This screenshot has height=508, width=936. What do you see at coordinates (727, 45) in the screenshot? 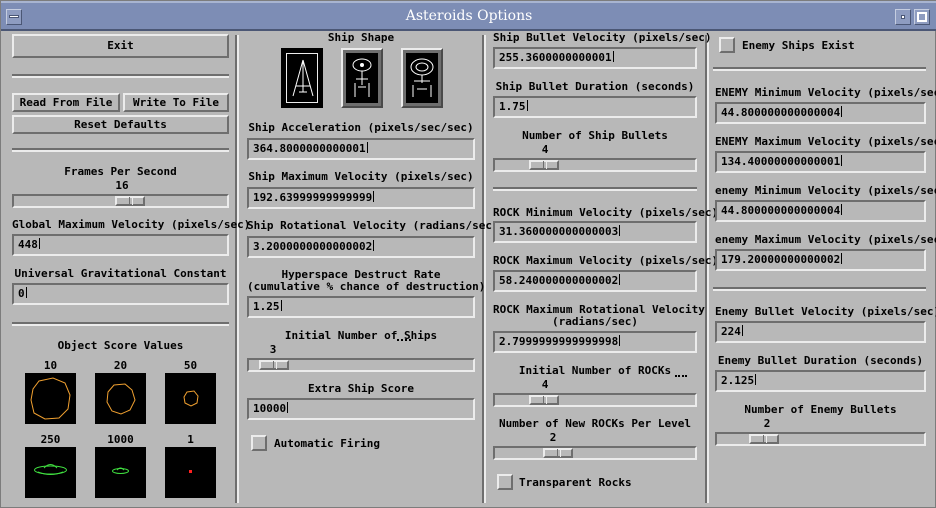
I see `enemy-ships-exist-checkbox` at bounding box center [727, 45].